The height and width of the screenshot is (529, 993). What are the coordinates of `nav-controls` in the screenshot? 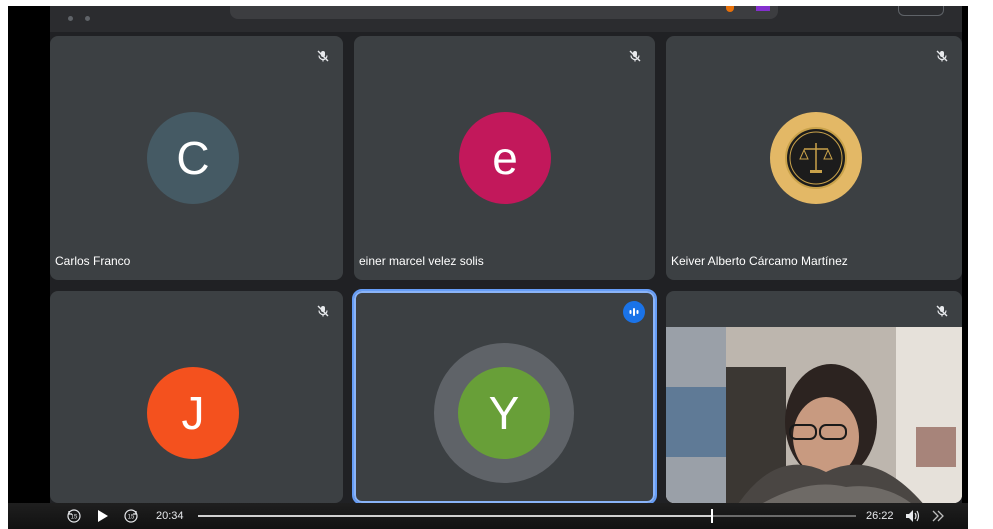 It's located at (88, 14).